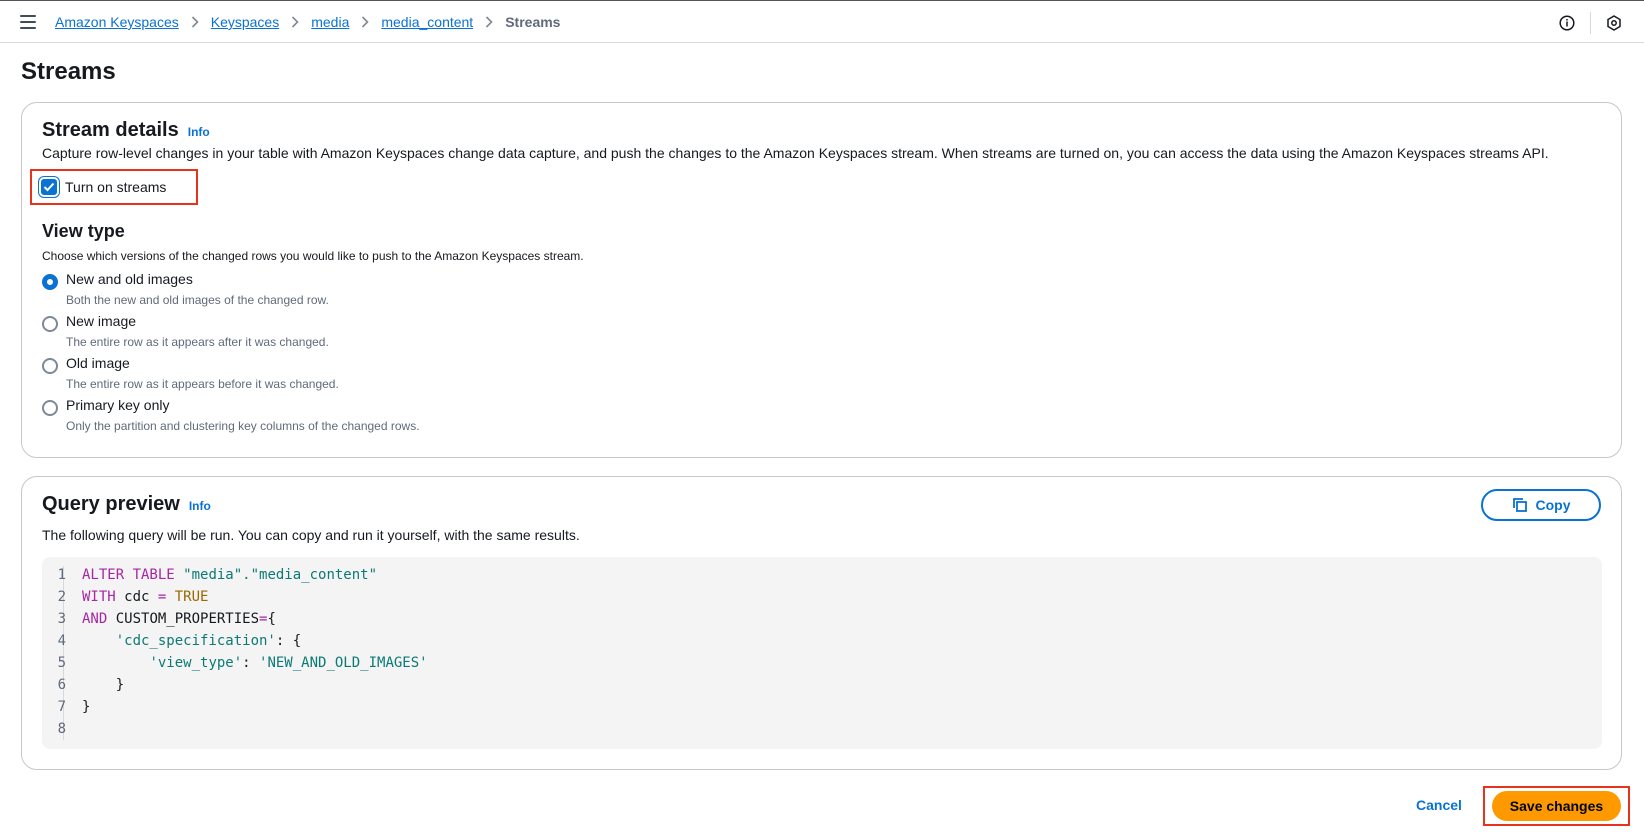 This screenshot has width=1644, height=840. Describe the element at coordinates (68, 71) in the screenshot. I see `page-title: Streams` at that location.